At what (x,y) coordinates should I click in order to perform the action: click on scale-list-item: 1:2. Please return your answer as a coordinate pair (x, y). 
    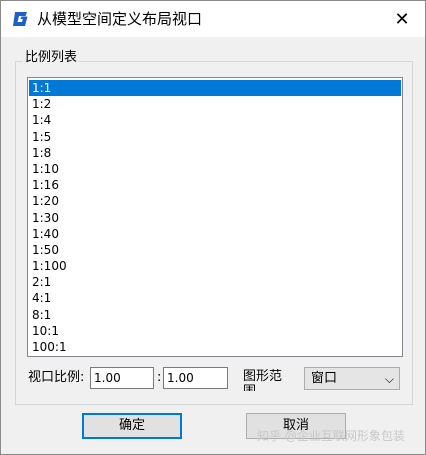
    Looking at the image, I should click on (215, 104).